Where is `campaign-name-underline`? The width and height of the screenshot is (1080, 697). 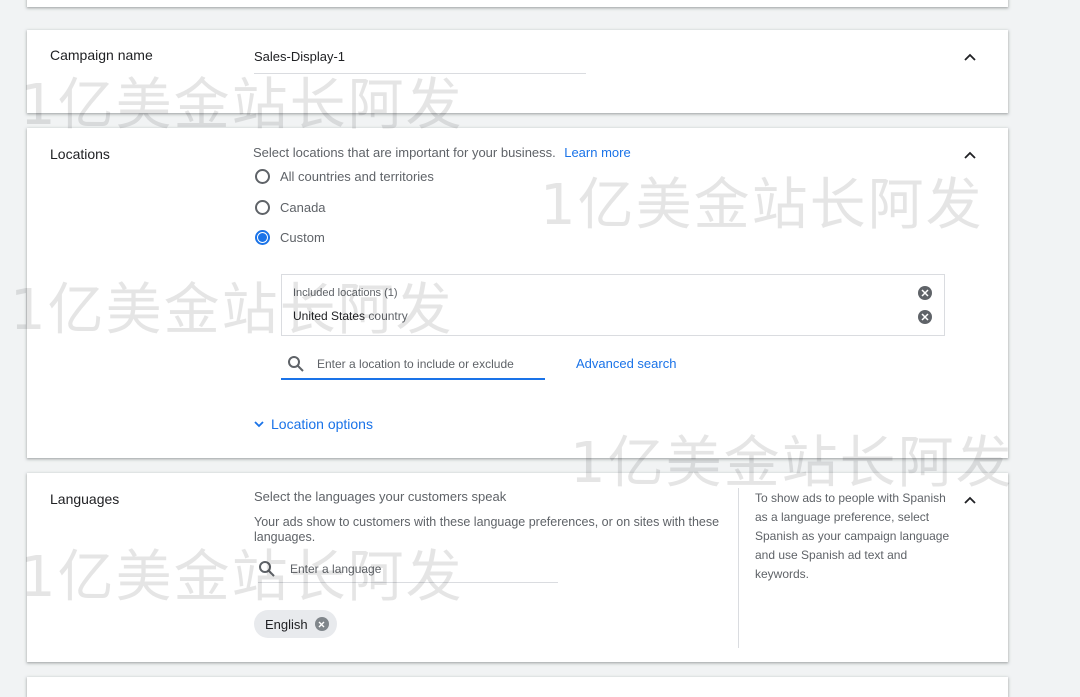 campaign-name-underline is located at coordinates (420, 73).